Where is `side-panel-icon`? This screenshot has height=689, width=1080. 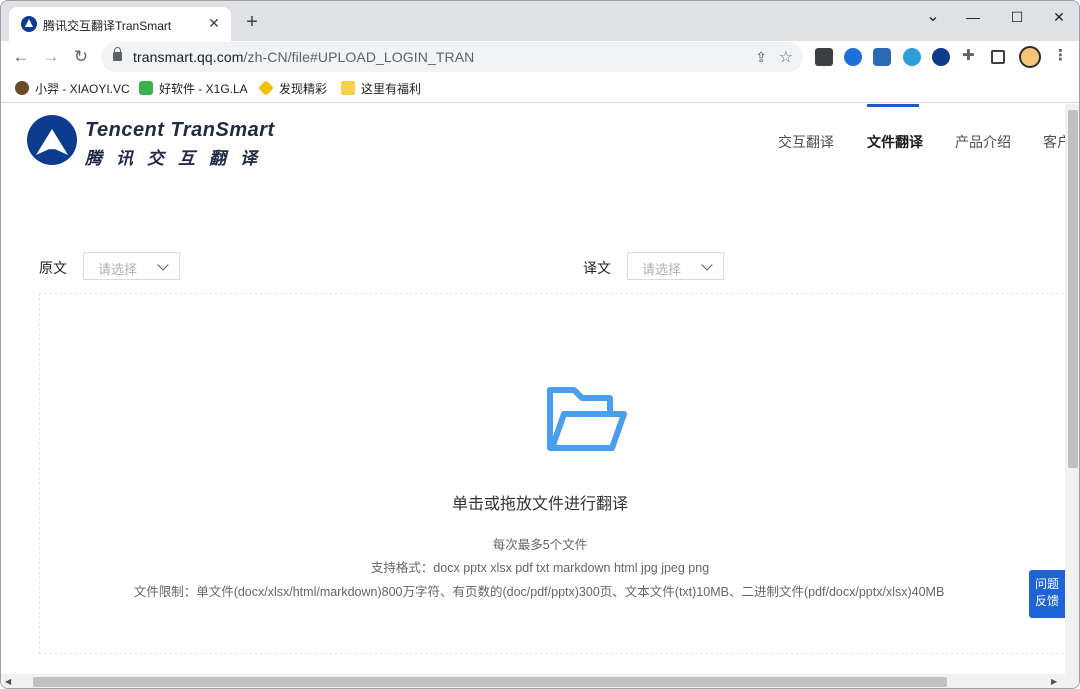 side-panel-icon is located at coordinates (998, 57).